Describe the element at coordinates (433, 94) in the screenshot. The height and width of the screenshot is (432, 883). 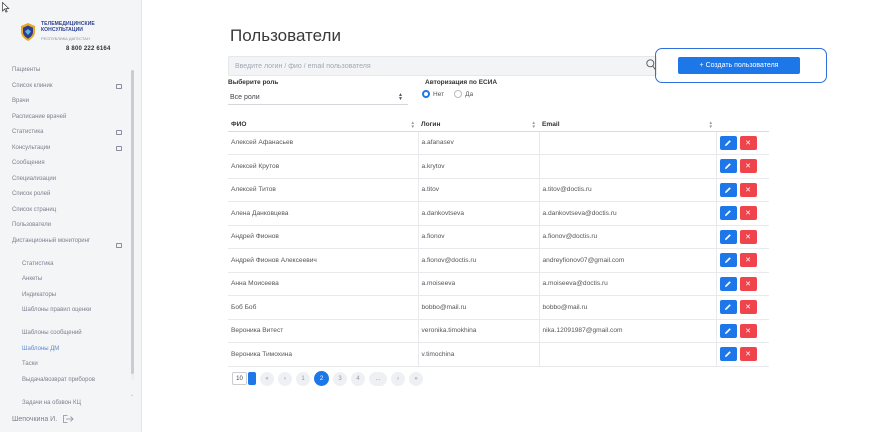
I see `radio-esia-no: Нет` at that location.